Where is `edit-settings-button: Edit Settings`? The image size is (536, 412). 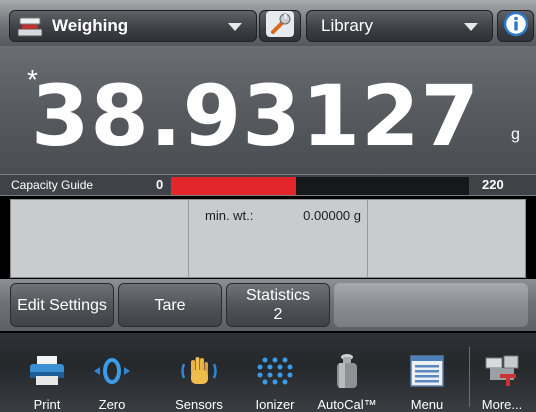
edit-settings-button: Edit Settings is located at coordinates (62, 305).